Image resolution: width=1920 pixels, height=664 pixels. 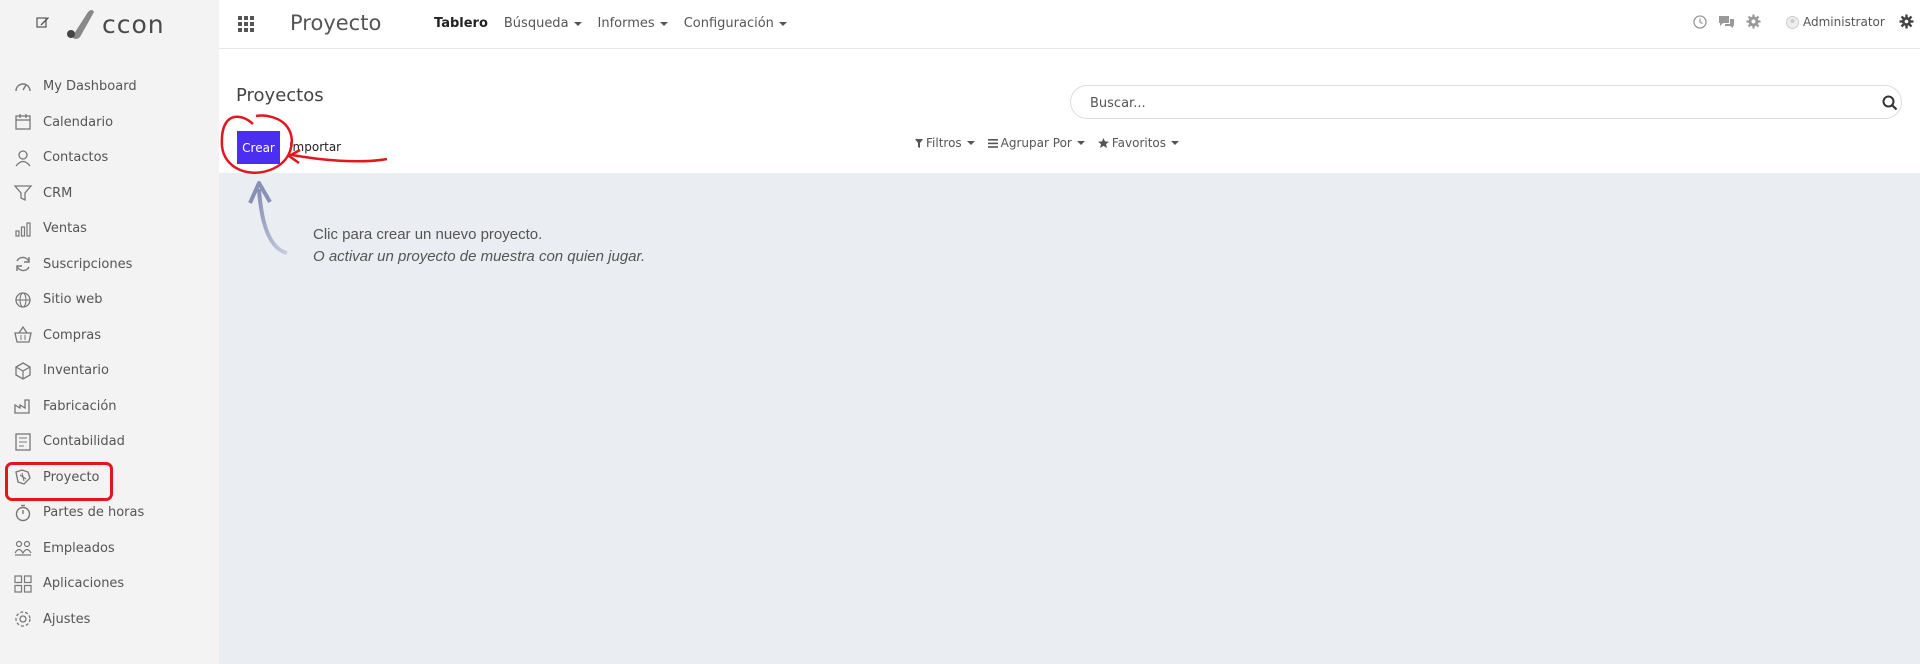 What do you see at coordinates (23, 584) in the screenshot?
I see `grid-icon` at bounding box center [23, 584].